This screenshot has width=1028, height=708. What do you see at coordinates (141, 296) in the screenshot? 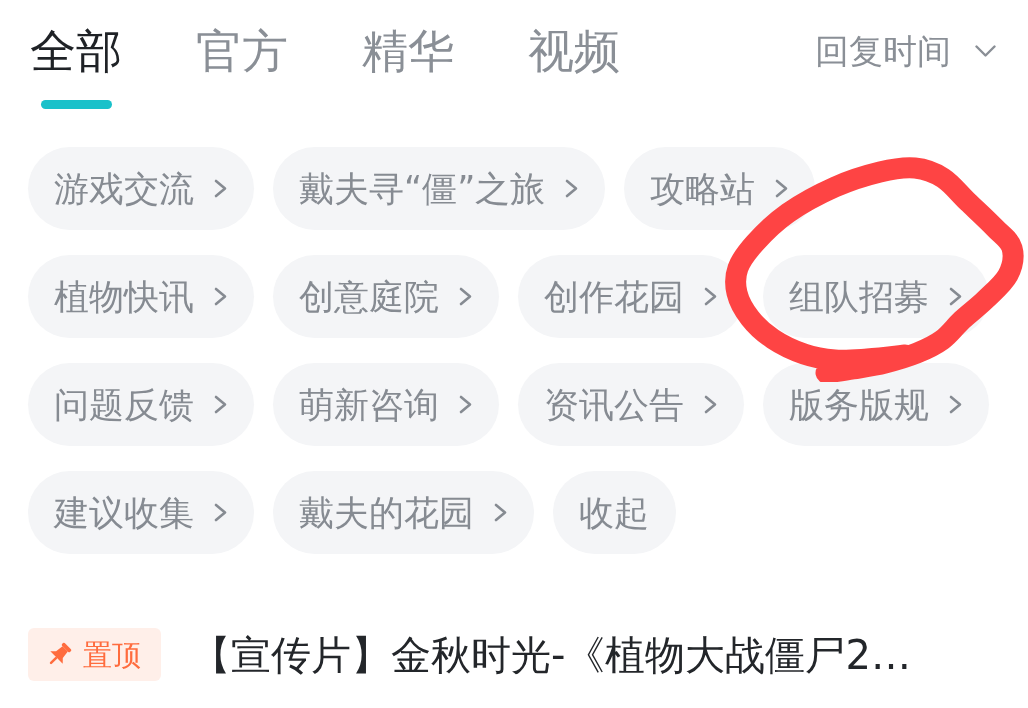
I see `category-chip: 植物快讯` at bounding box center [141, 296].